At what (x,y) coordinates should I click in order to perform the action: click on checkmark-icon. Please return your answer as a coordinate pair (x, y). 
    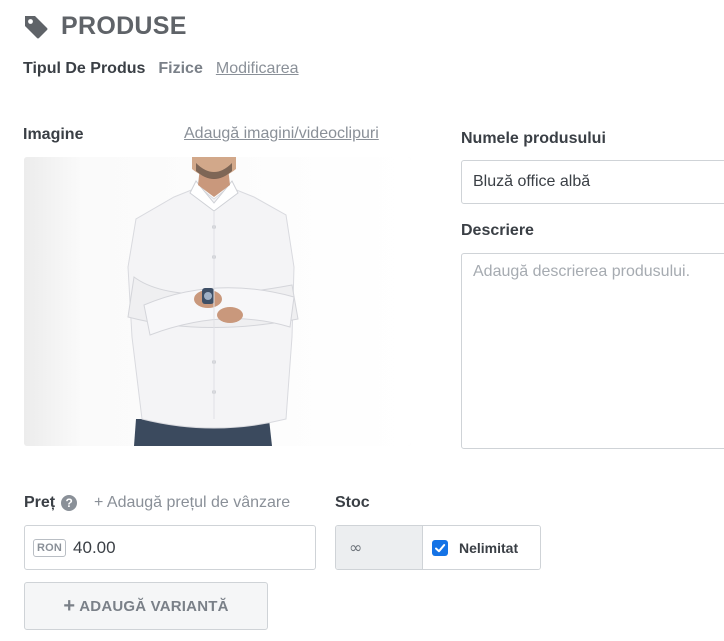
    Looking at the image, I should click on (440, 547).